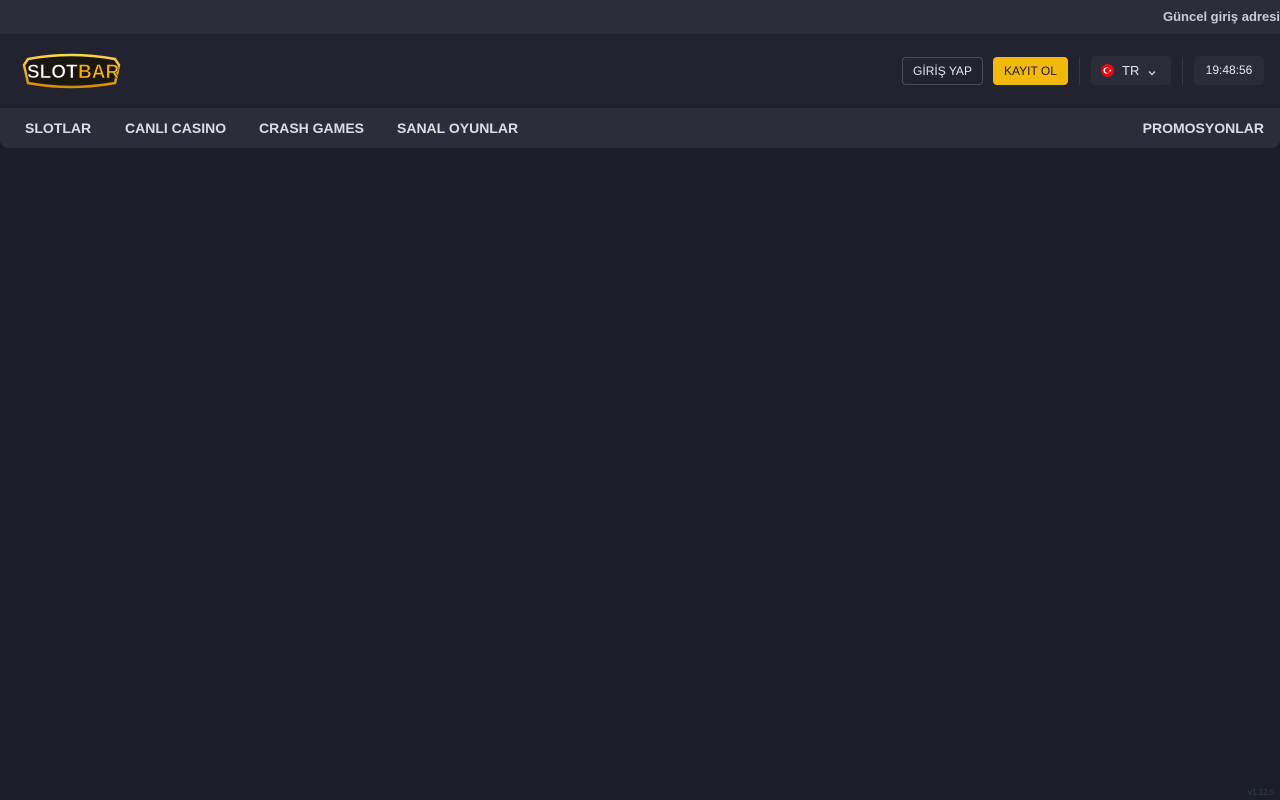 This screenshot has width=1280, height=800. What do you see at coordinates (1229, 70) in the screenshot?
I see `clock-display: 19:48:56` at bounding box center [1229, 70].